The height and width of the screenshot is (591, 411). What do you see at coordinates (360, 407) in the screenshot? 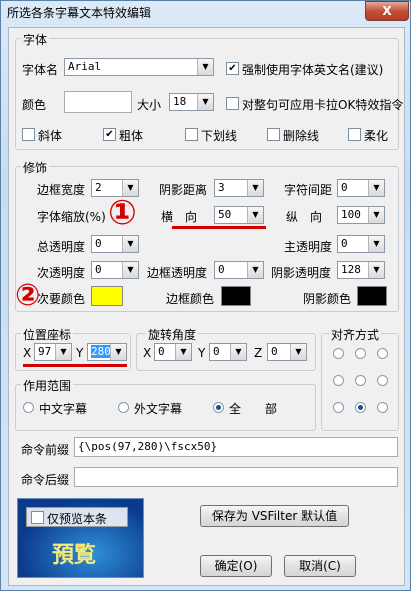
I see `align-bottom-center-radio` at bounding box center [360, 407].